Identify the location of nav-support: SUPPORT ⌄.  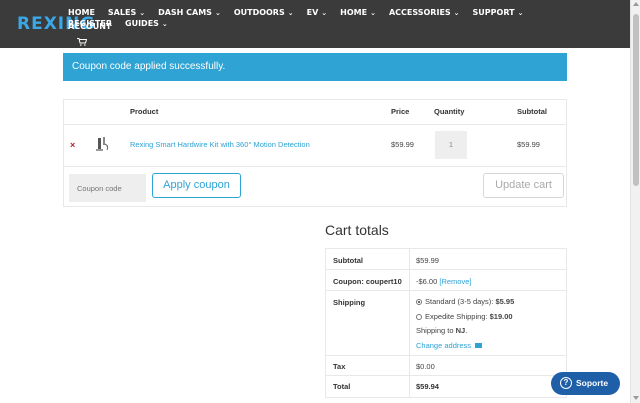
(498, 12).